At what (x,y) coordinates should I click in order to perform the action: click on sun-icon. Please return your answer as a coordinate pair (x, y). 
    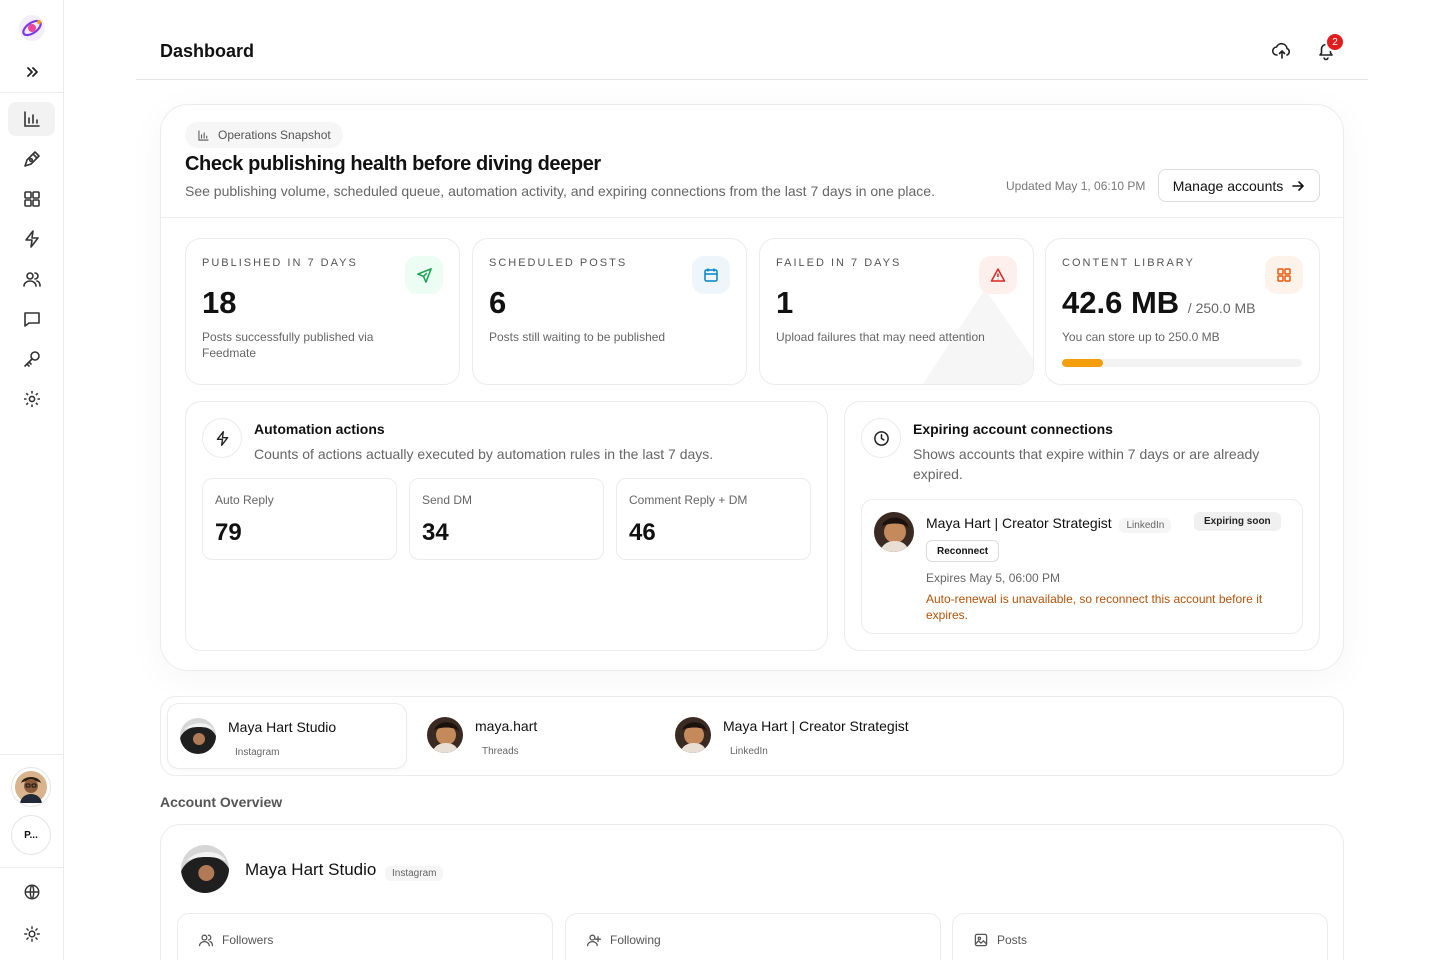
    Looking at the image, I should click on (31, 934).